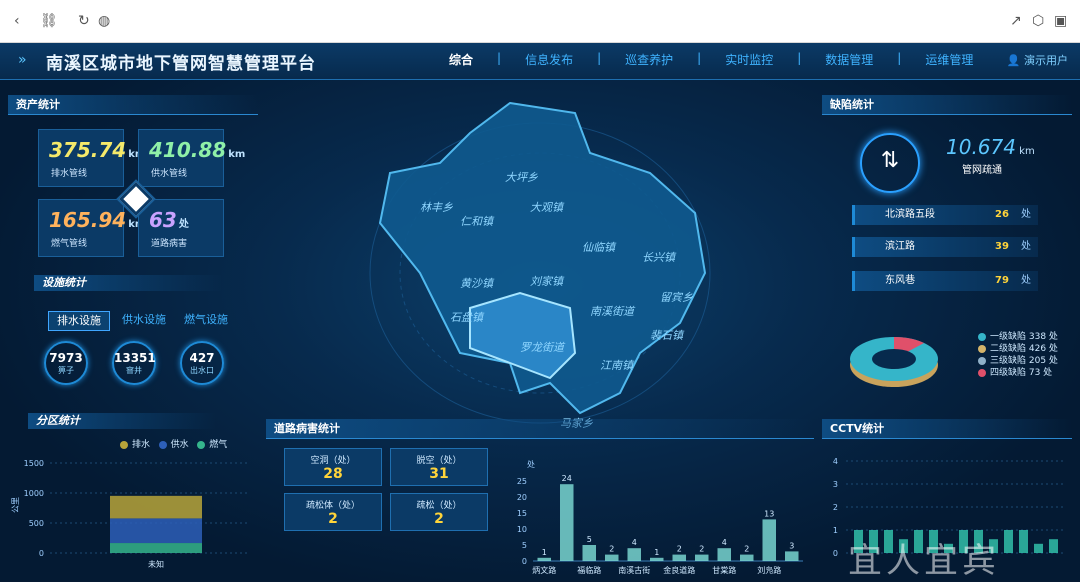  Describe the element at coordinates (202, 363) in the screenshot. I see `ring-outlet: 427 出水口` at that location.